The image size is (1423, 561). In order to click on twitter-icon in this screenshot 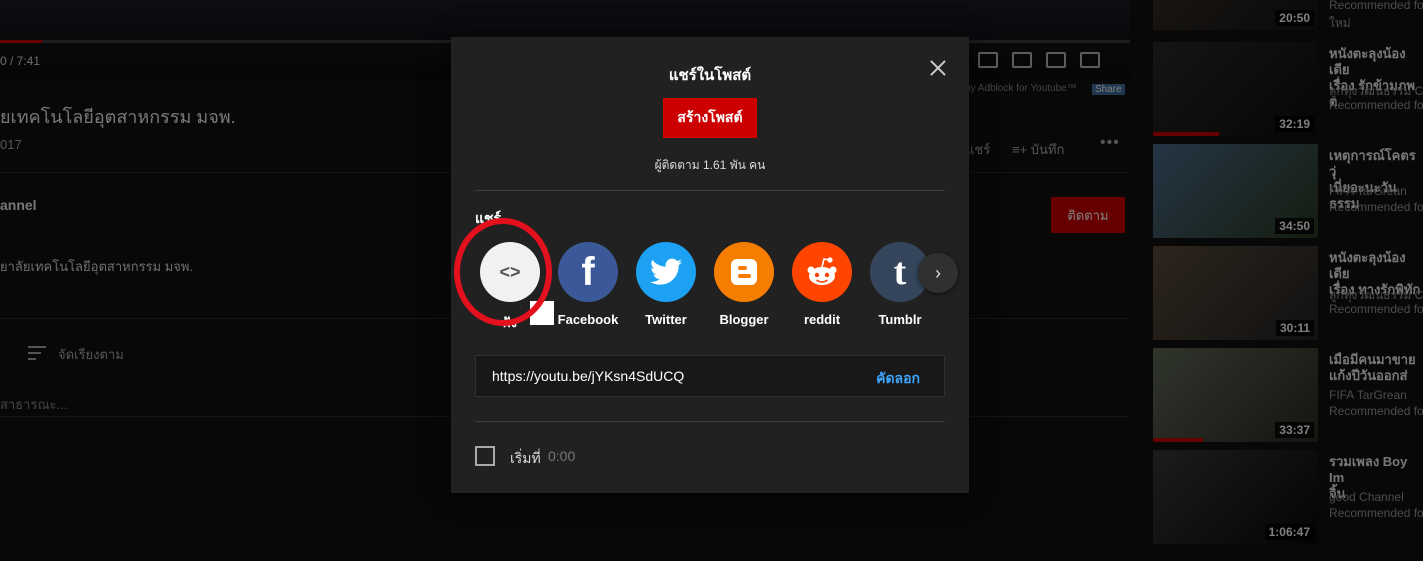, I will do `click(666, 272)`.